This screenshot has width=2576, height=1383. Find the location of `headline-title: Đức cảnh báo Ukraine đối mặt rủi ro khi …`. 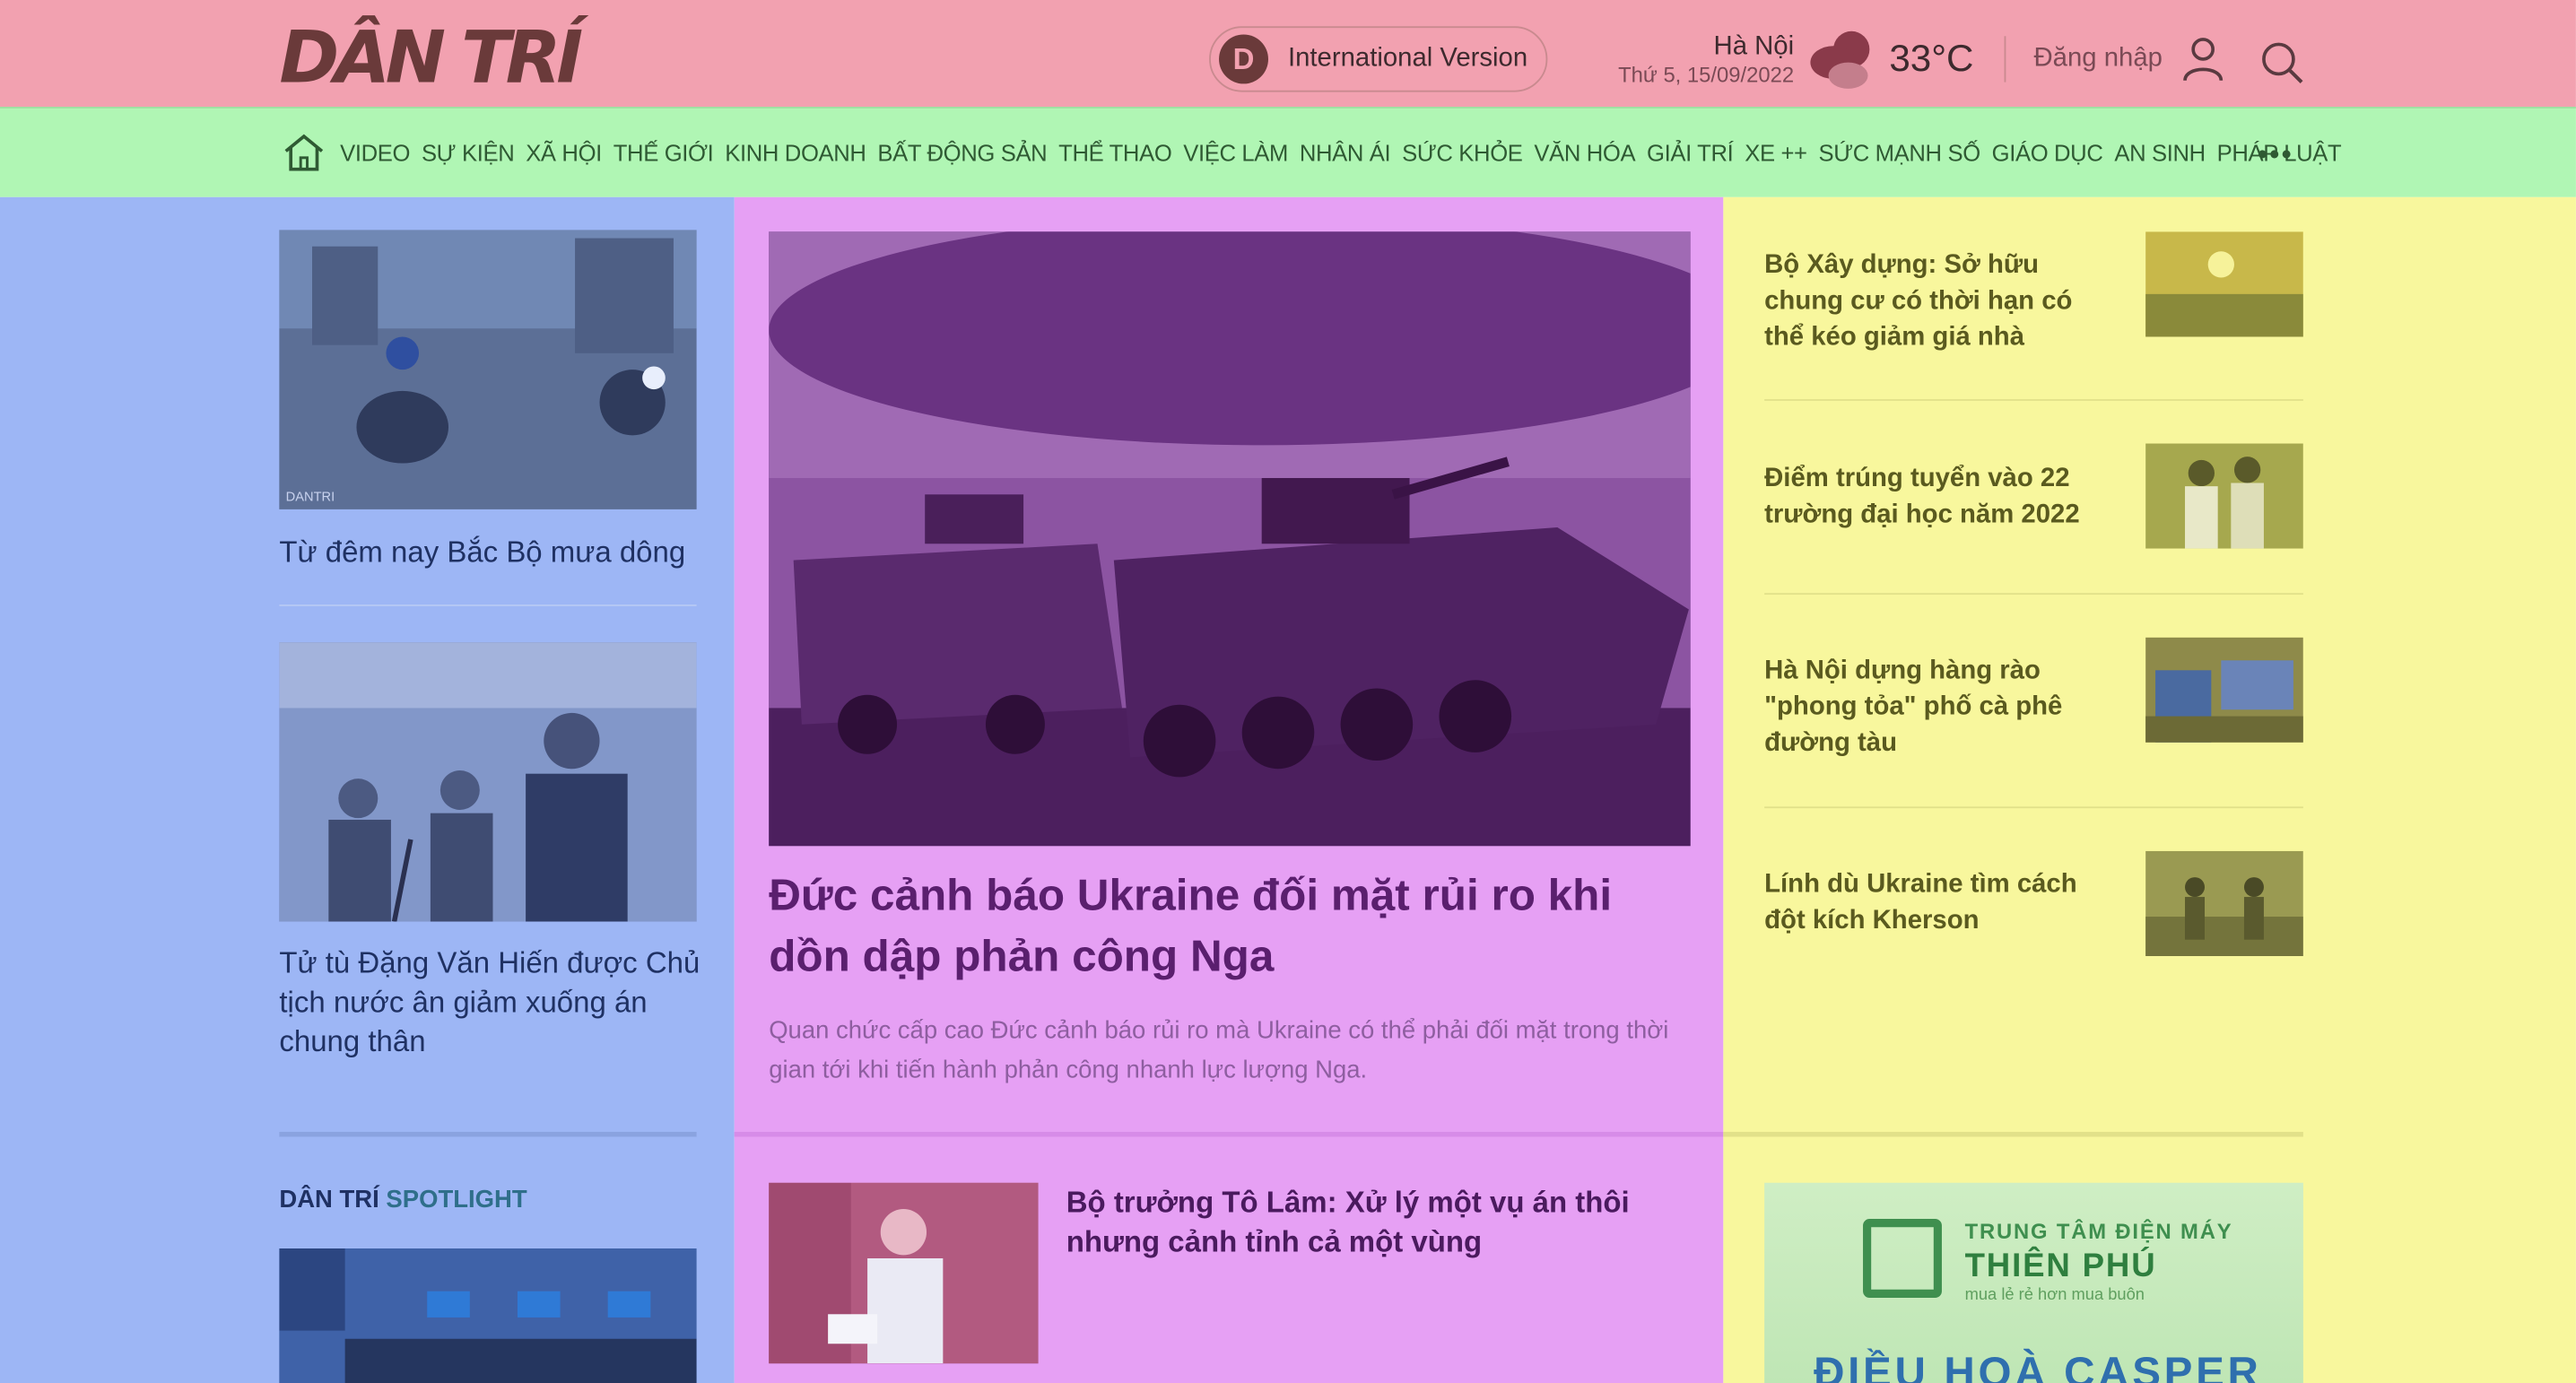

headline-title: Đức cảnh báo Ukraine đối mặt rủi ro khi … is located at coordinates (1237, 926).